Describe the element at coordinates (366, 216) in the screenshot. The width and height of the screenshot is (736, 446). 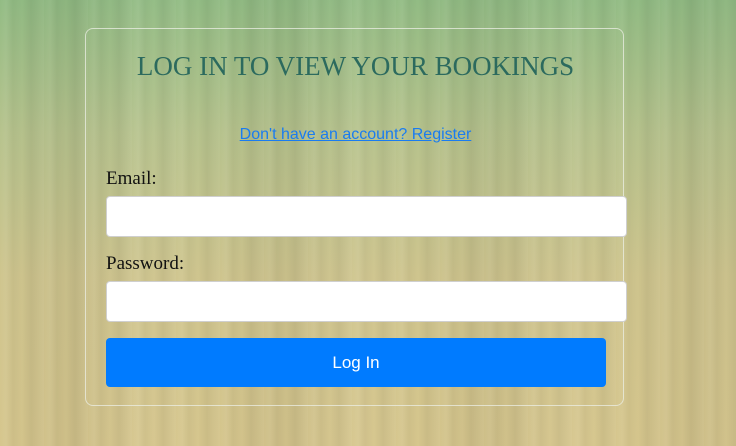
I see `email-field` at that location.